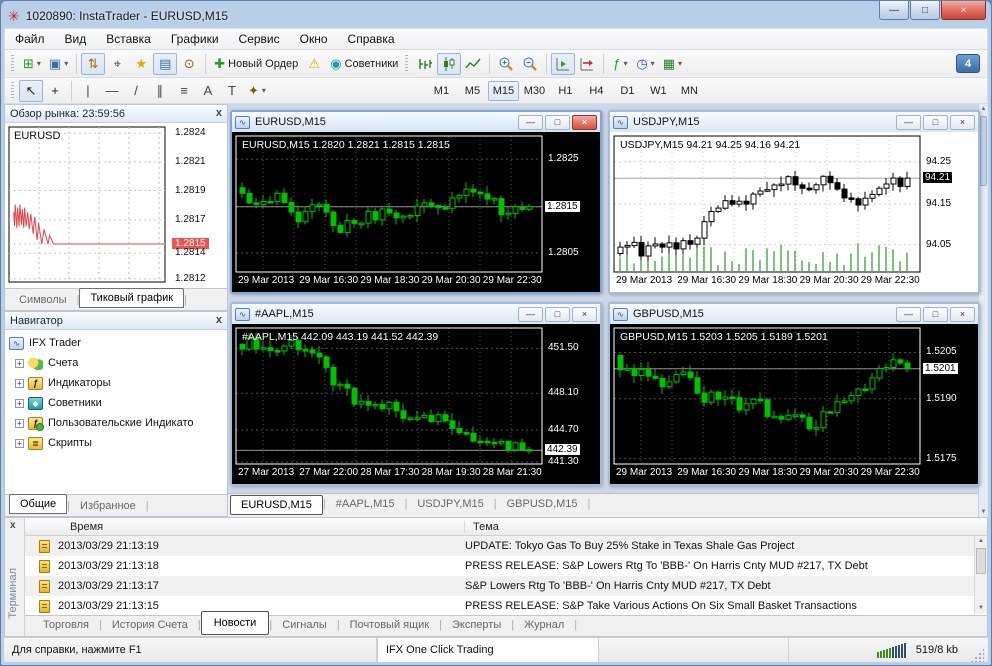 This screenshot has width=992, height=666. Describe the element at coordinates (894, 10) in the screenshot. I see `minimize-button: —` at that location.